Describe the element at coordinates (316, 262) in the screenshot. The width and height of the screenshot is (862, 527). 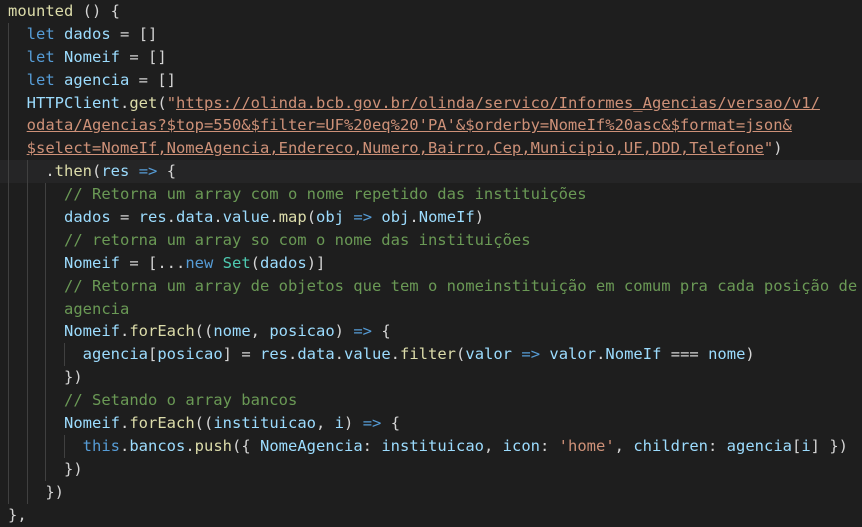
I see `code-token-plain: )]` at that location.